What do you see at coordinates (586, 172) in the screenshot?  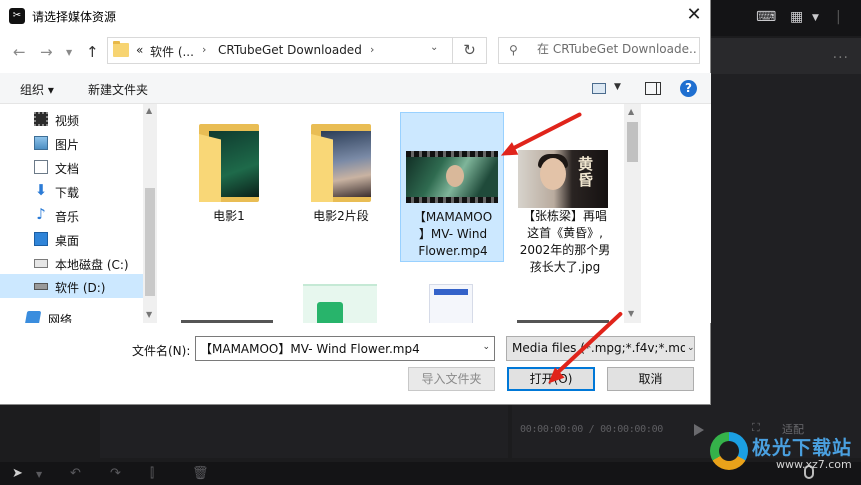 I see `thumbnail-text: 黄昏` at bounding box center [586, 172].